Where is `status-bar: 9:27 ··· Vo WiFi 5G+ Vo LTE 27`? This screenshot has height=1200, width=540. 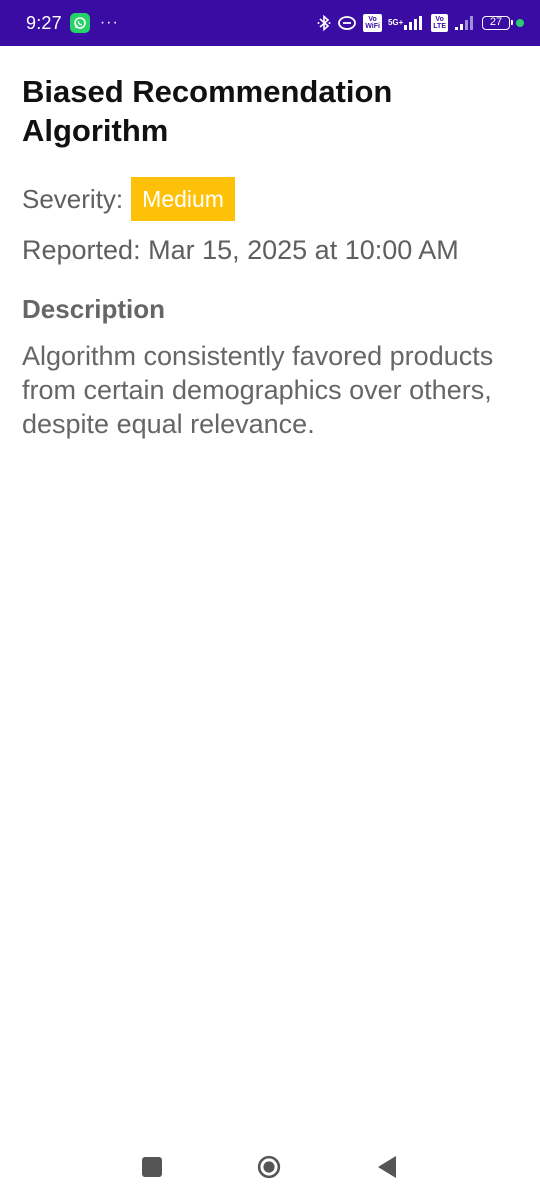
status-bar: 9:27 ··· Vo WiFi 5G+ Vo LTE 27 is located at coordinates (270, 23).